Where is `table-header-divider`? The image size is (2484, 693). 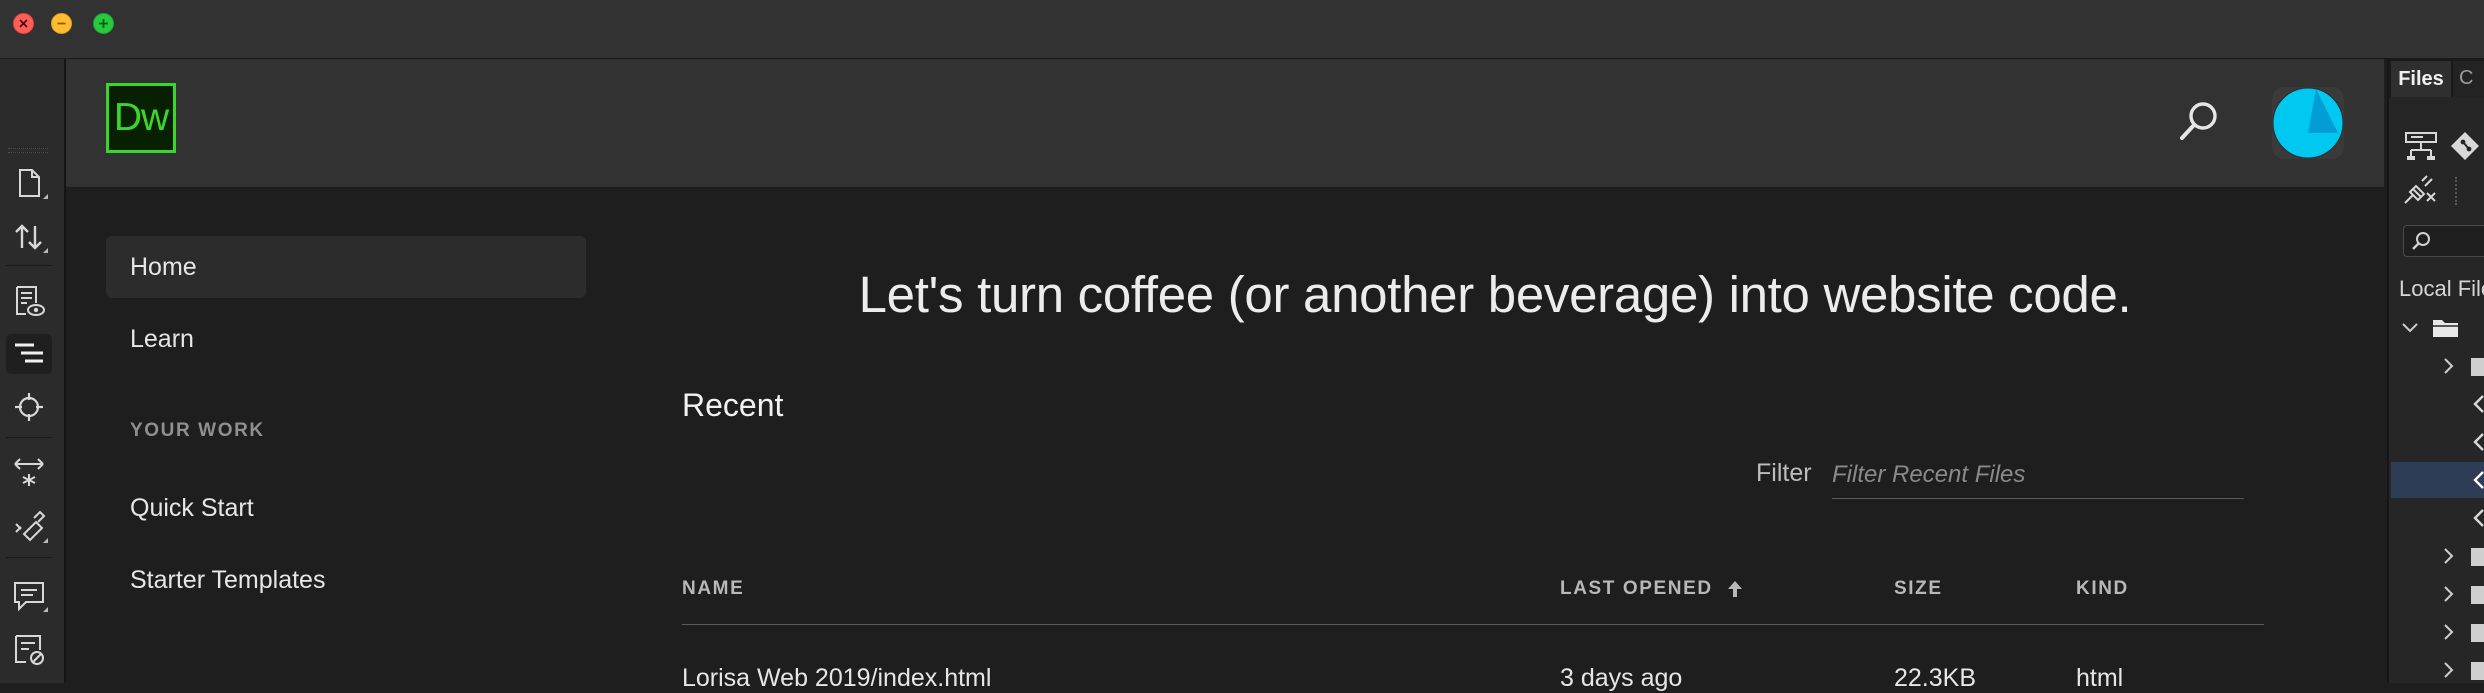
table-header-divider is located at coordinates (1473, 624).